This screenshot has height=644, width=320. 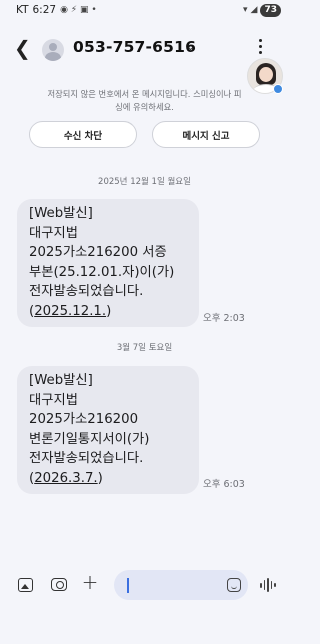 I want to click on message-line: 변론기일통지서이(가), so click(x=89, y=439).